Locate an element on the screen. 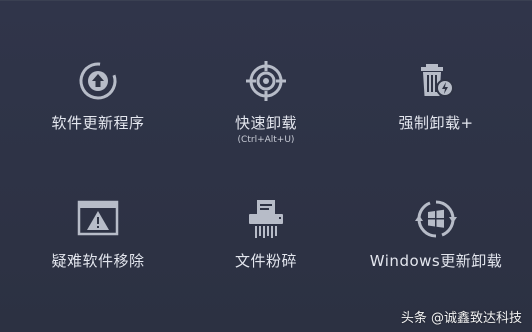  tile-windows-update-uninstall: Windows更新卸载 is located at coordinates (436, 251).